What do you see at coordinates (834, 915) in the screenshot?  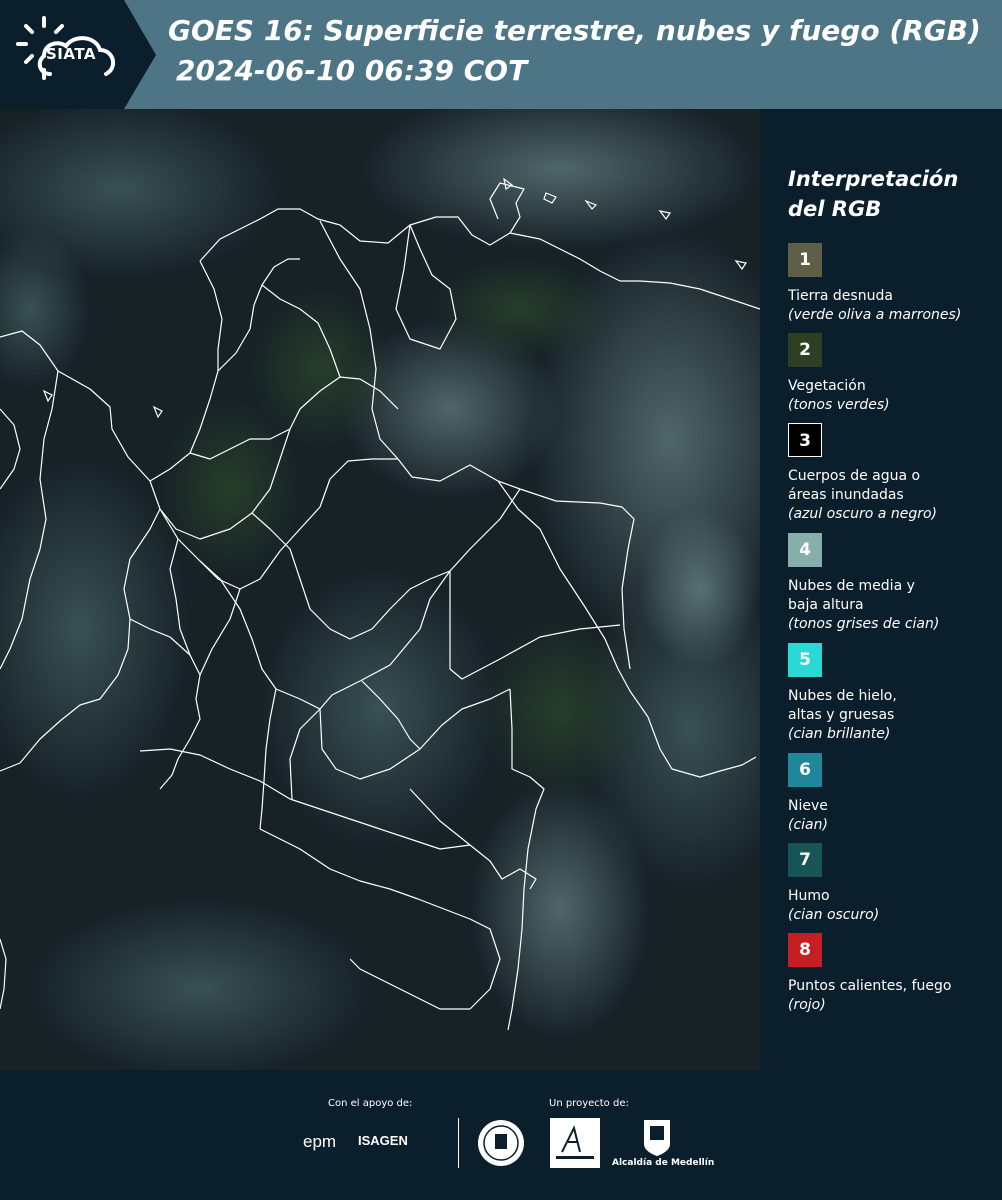 I see `legend-sub: (cian oscuro)` at bounding box center [834, 915].